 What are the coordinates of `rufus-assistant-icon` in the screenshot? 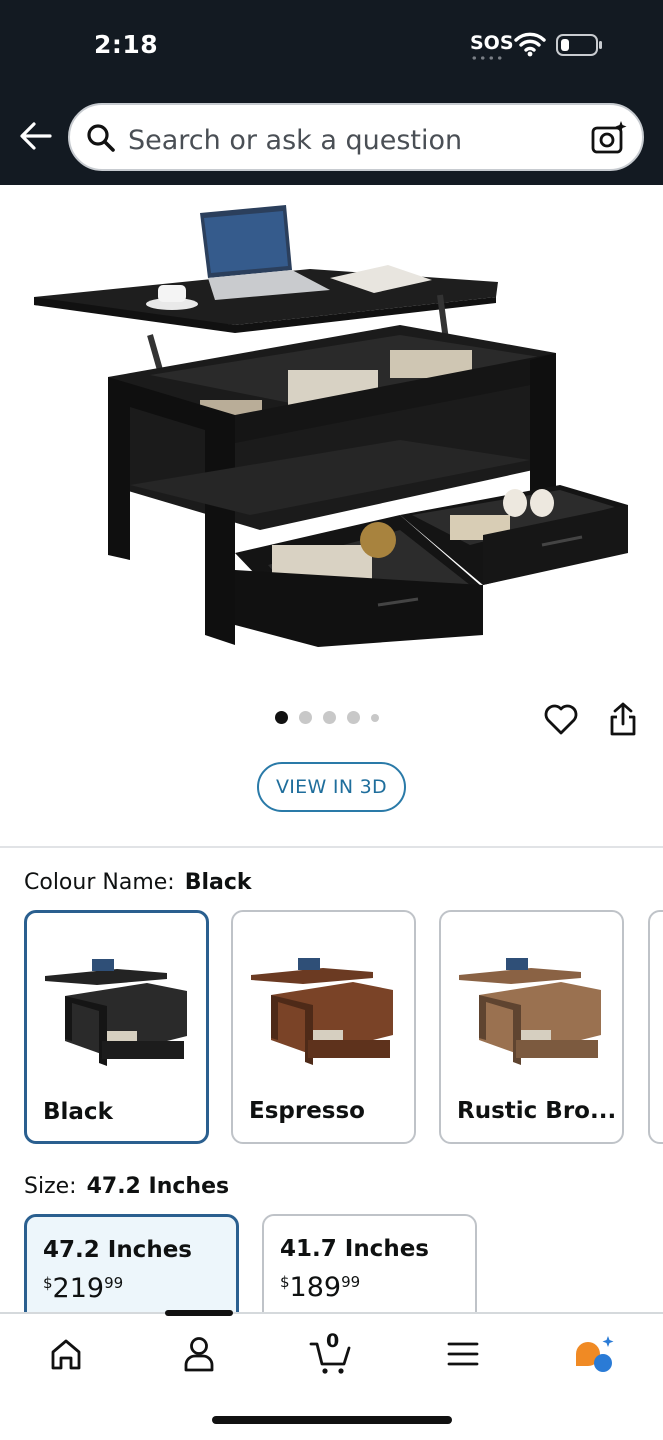 It's located at (594, 1354).